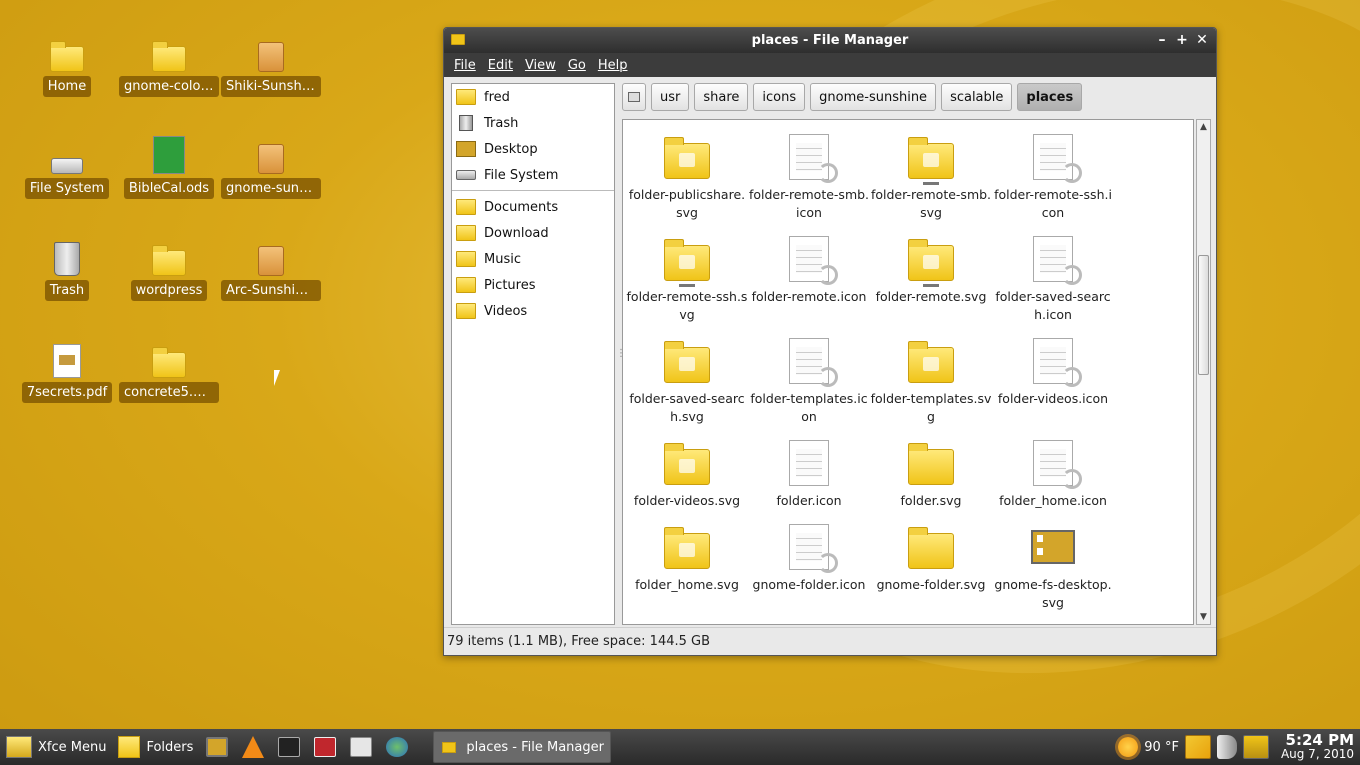 Image resolution: width=1360 pixels, height=765 pixels. What do you see at coordinates (1050, 97) in the screenshot?
I see `path-button-places: places` at bounding box center [1050, 97].